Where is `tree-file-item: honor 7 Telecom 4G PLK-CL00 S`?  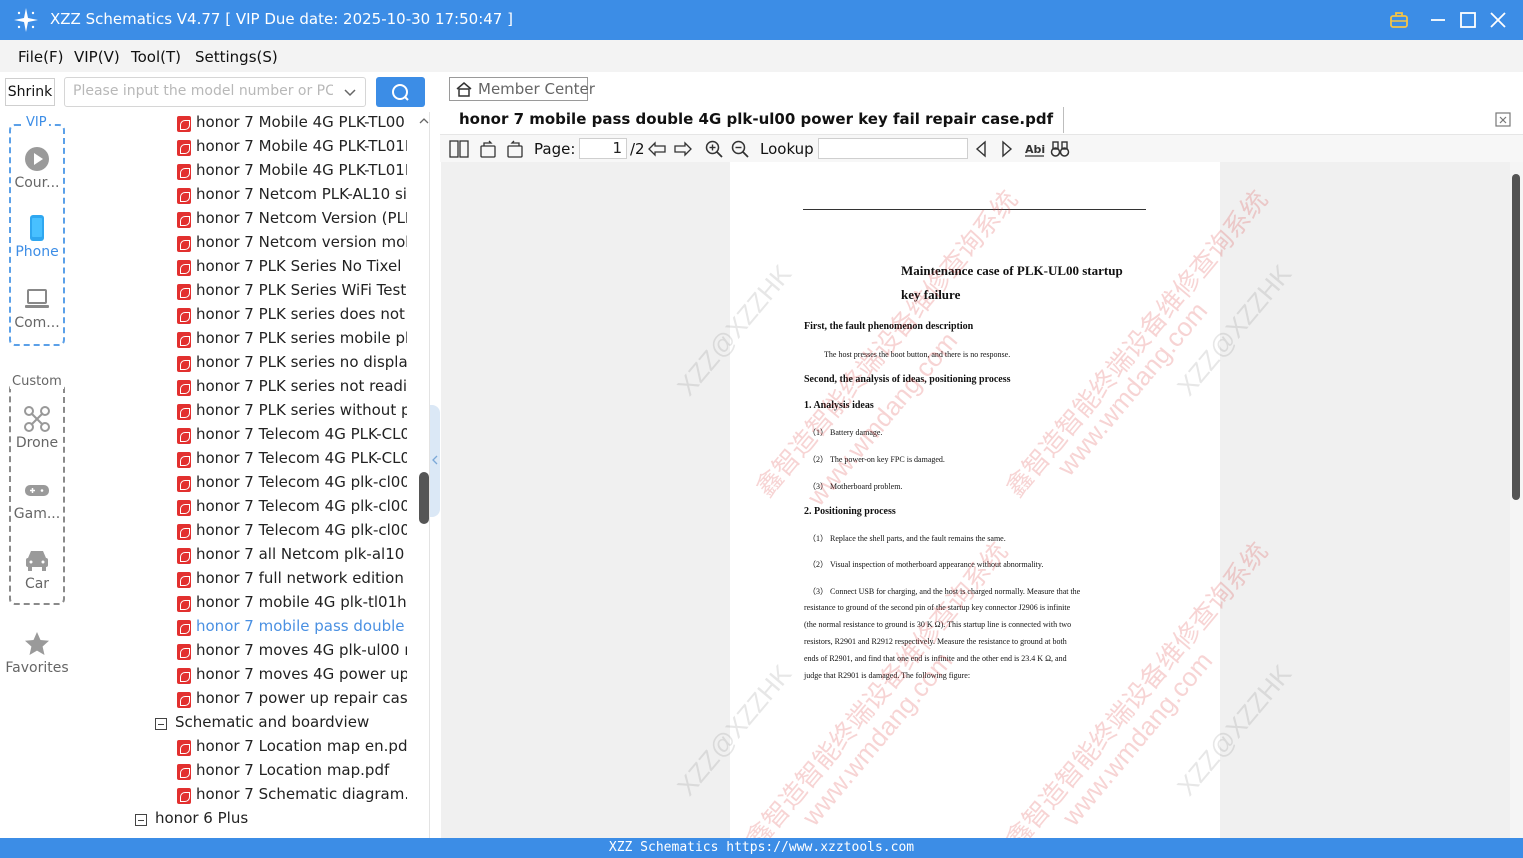 tree-file-item: honor 7 Telecom 4G PLK-CL00 S is located at coordinates (292, 460).